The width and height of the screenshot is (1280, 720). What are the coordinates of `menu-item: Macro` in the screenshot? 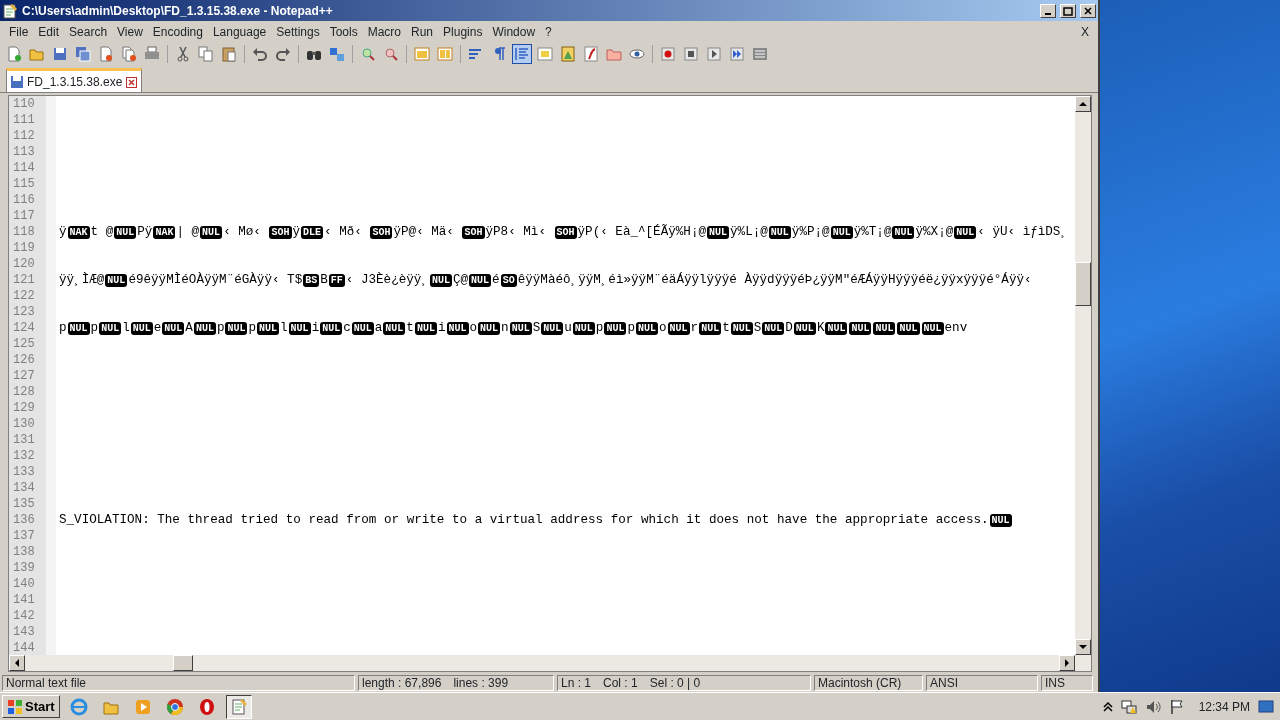 It's located at (384, 31).